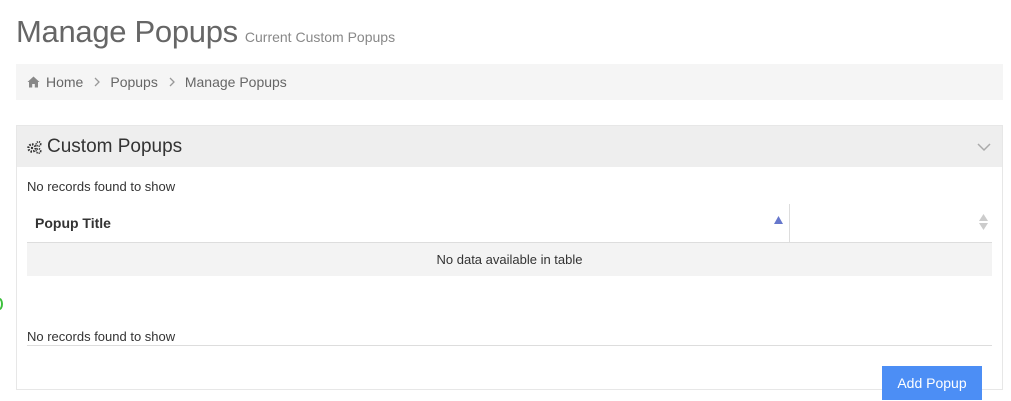  I want to click on table-row: No data available in table, so click(509, 259).